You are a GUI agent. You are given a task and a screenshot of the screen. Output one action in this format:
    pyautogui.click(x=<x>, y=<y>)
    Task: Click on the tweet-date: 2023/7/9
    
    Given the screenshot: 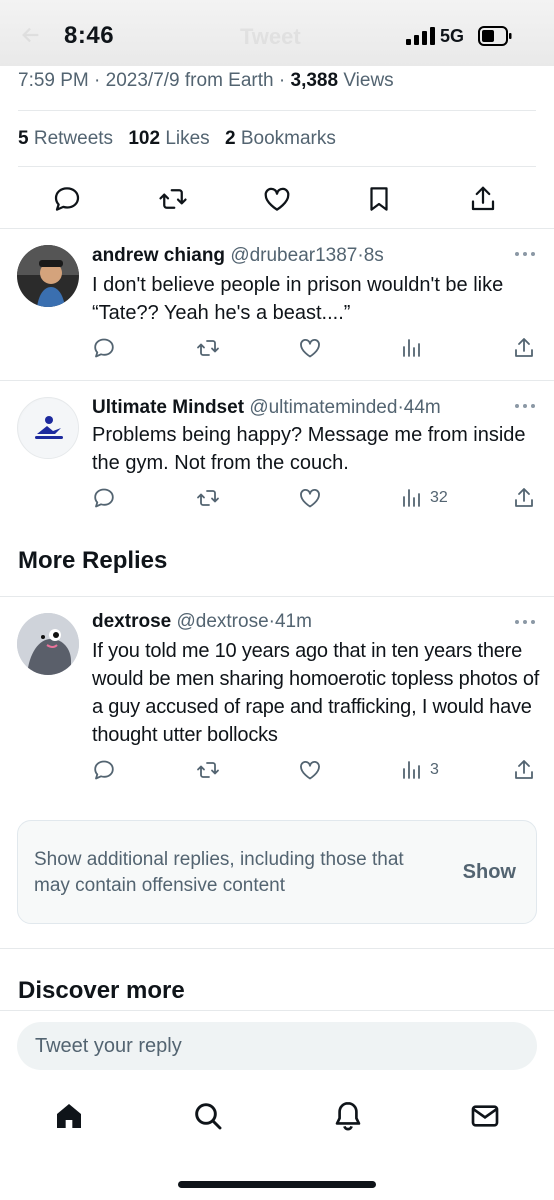 What is the action you would take?
    pyautogui.click(x=142, y=80)
    